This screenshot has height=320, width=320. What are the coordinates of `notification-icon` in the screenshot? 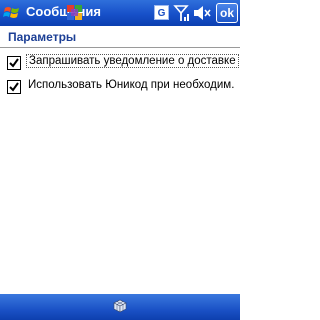 It's located at (75, 13).